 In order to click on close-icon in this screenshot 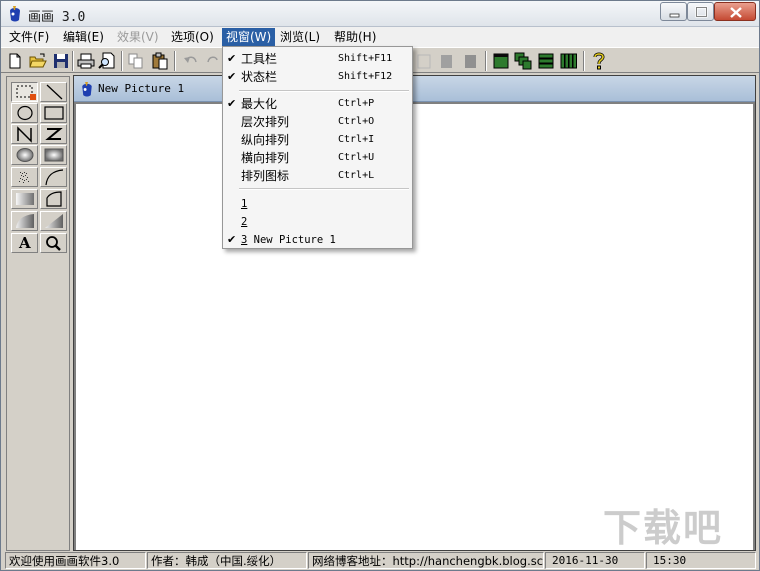, I will do `click(736, 12)`.